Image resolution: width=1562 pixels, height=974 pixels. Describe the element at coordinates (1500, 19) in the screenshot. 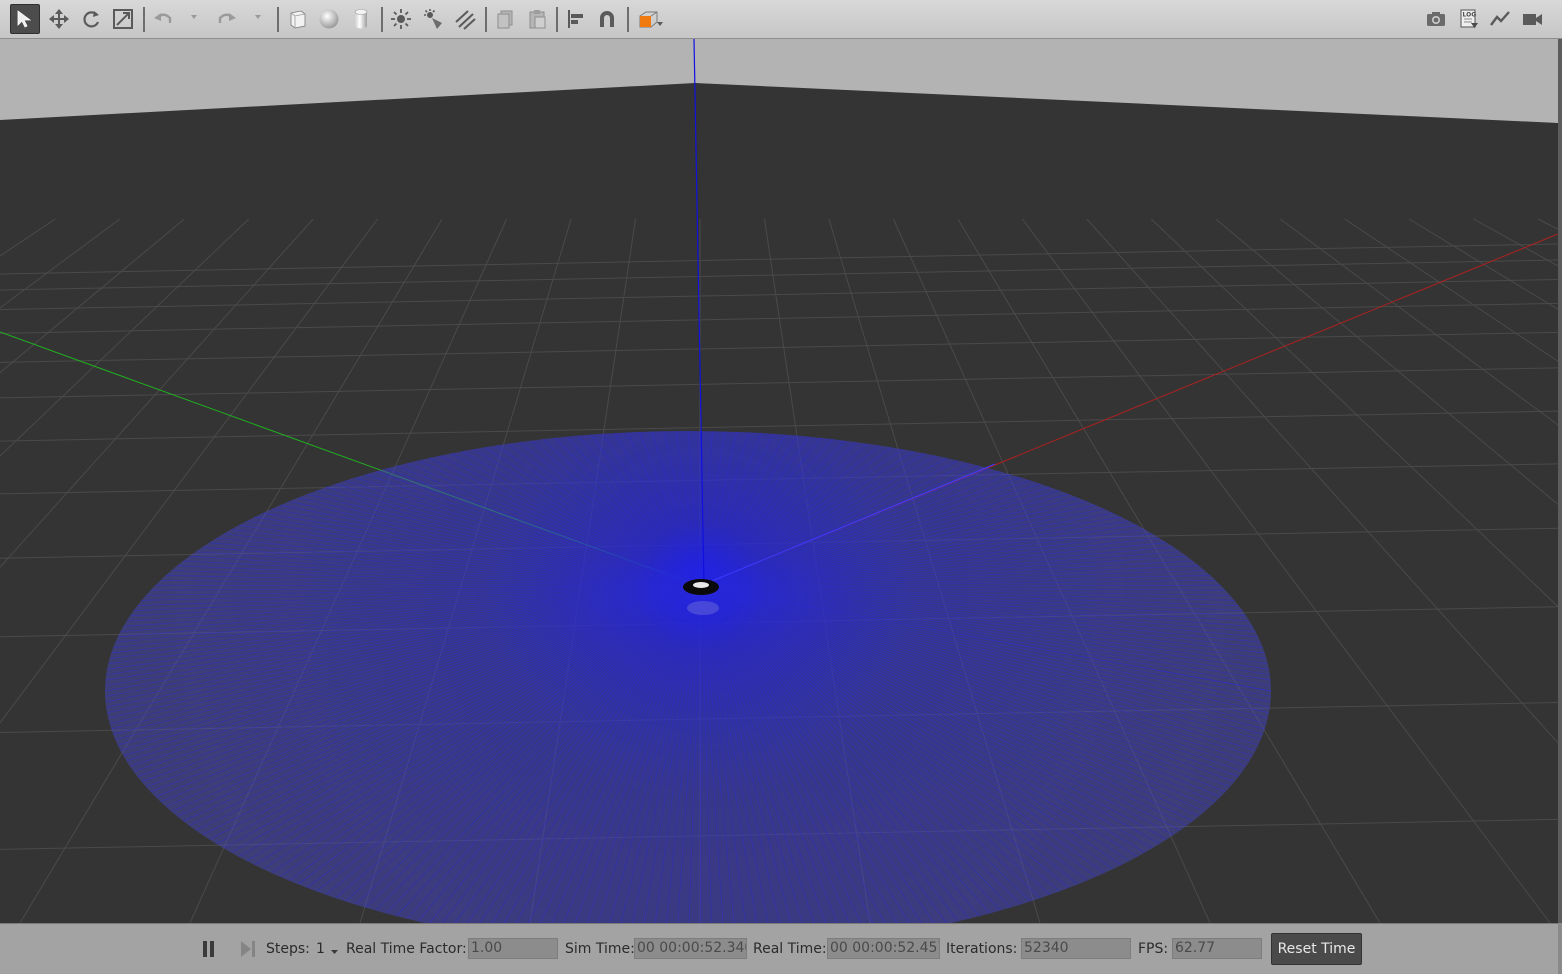

I see `plot-icon` at that location.